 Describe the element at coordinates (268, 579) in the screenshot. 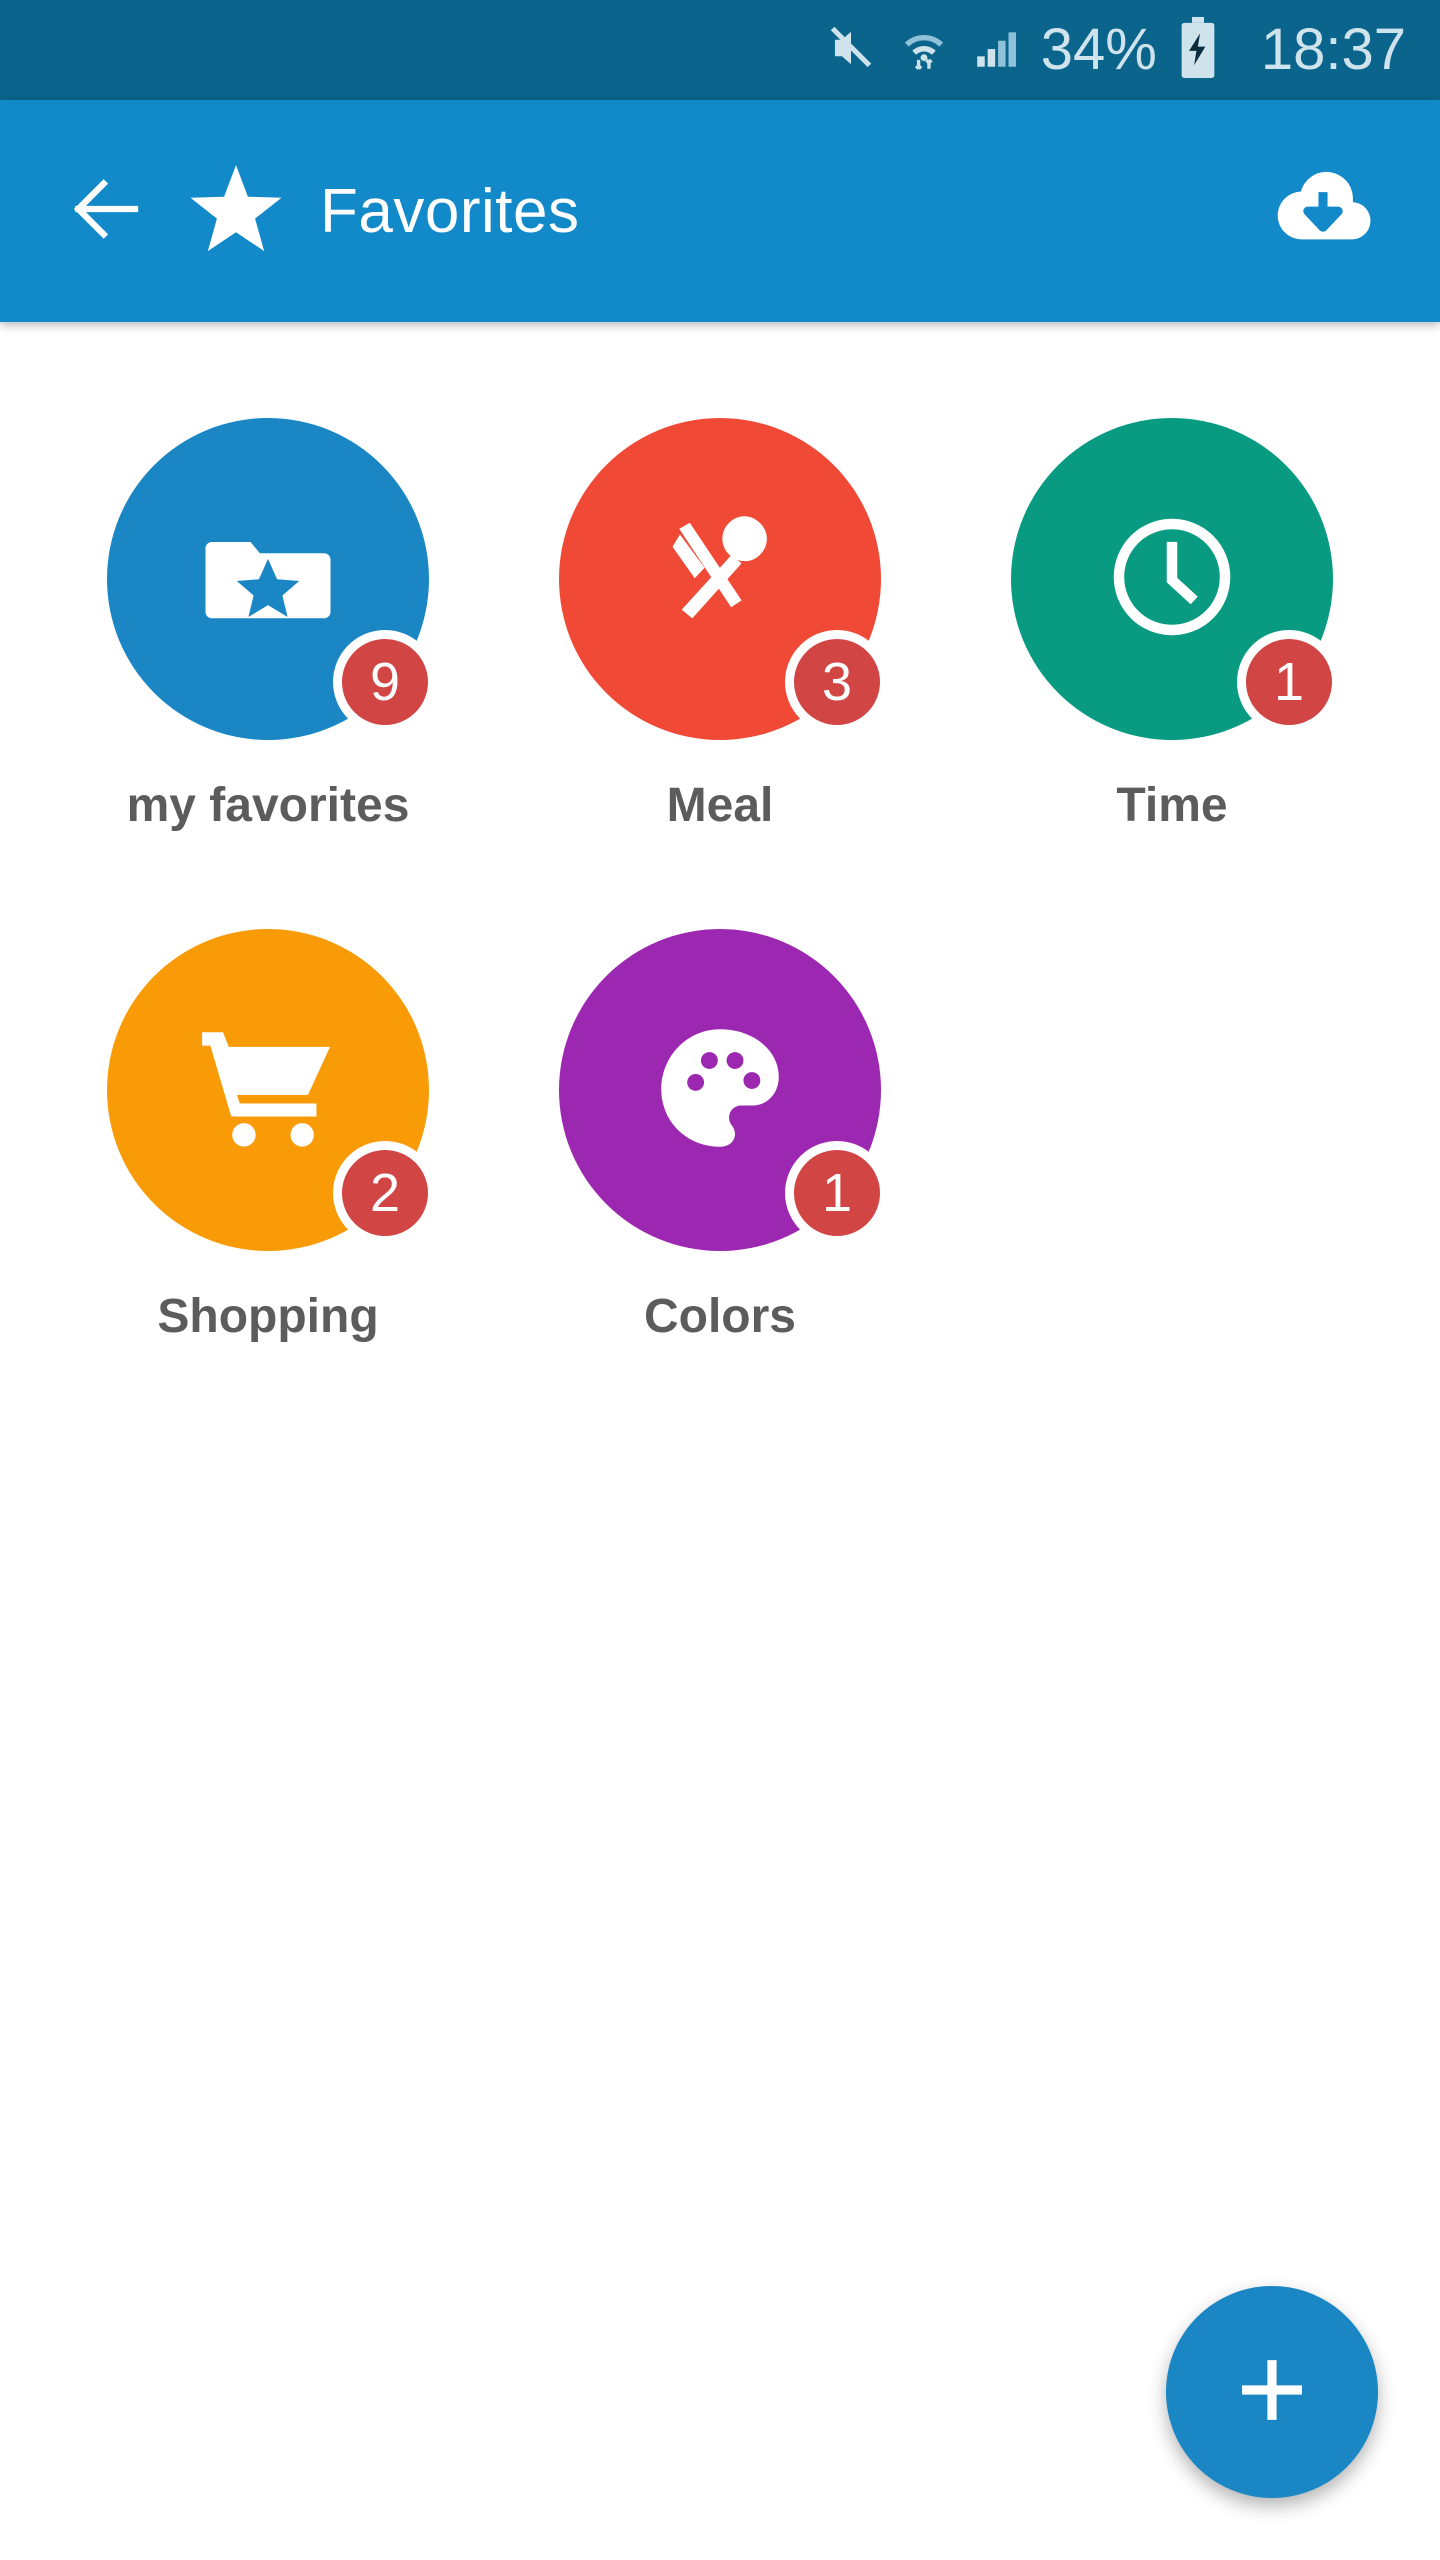

I see `folder-star-icon` at that location.